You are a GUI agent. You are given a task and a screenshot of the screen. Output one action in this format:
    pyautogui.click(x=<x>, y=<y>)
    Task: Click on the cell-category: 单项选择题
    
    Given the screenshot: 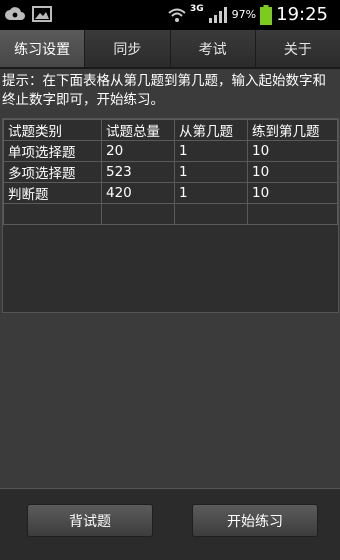 What is the action you would take?
    pyautogui.click(x=52, y=151)
    